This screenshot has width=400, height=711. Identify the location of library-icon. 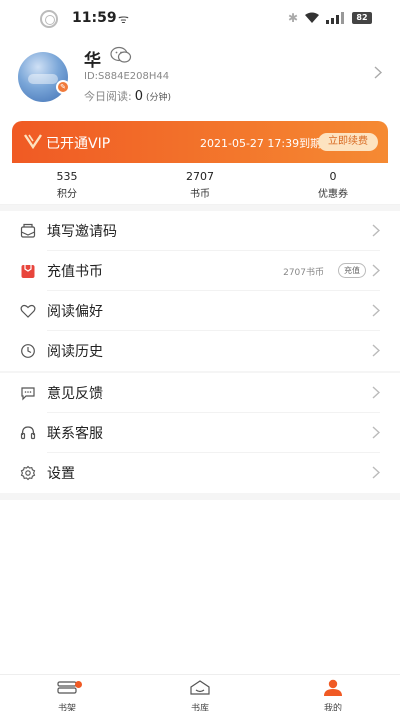
(200, 687).